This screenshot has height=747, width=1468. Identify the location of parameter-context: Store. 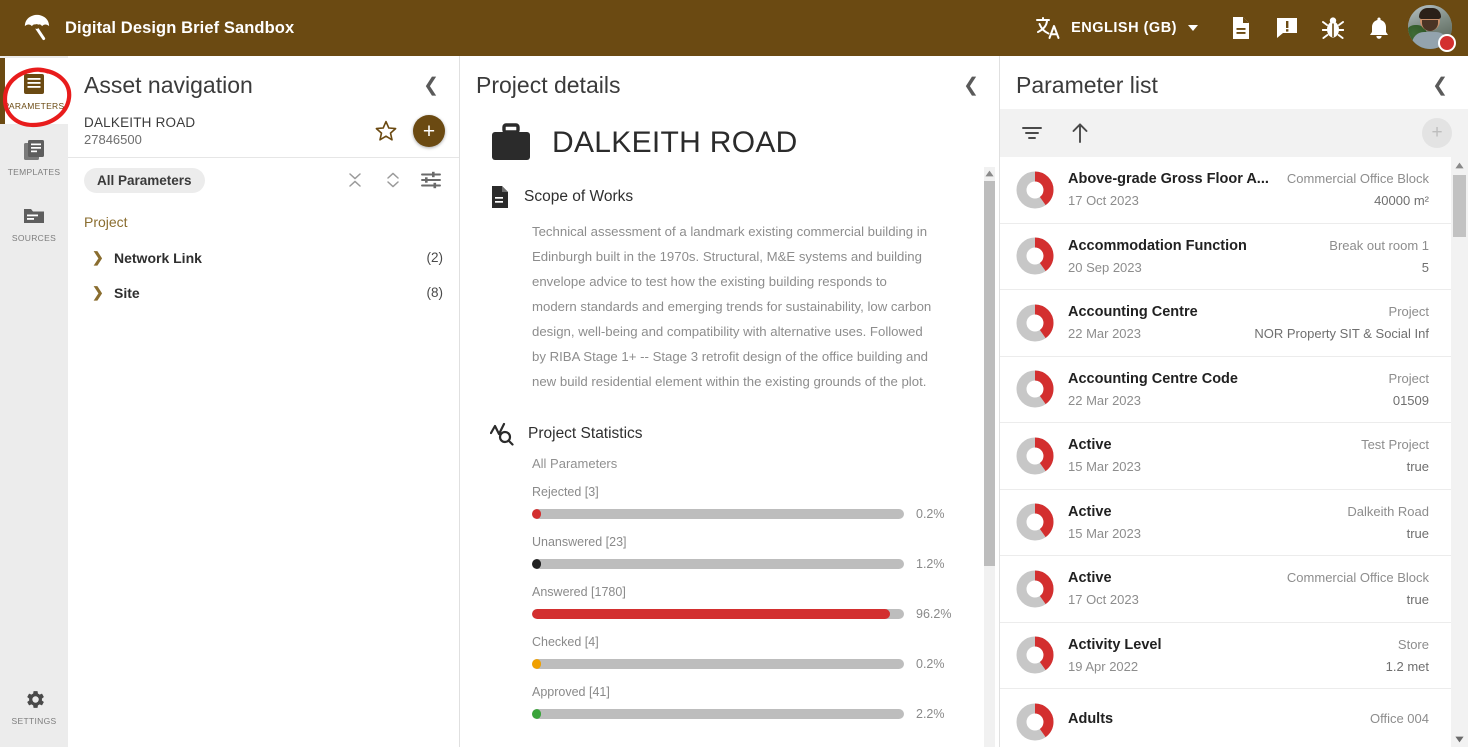
(1413, 644).